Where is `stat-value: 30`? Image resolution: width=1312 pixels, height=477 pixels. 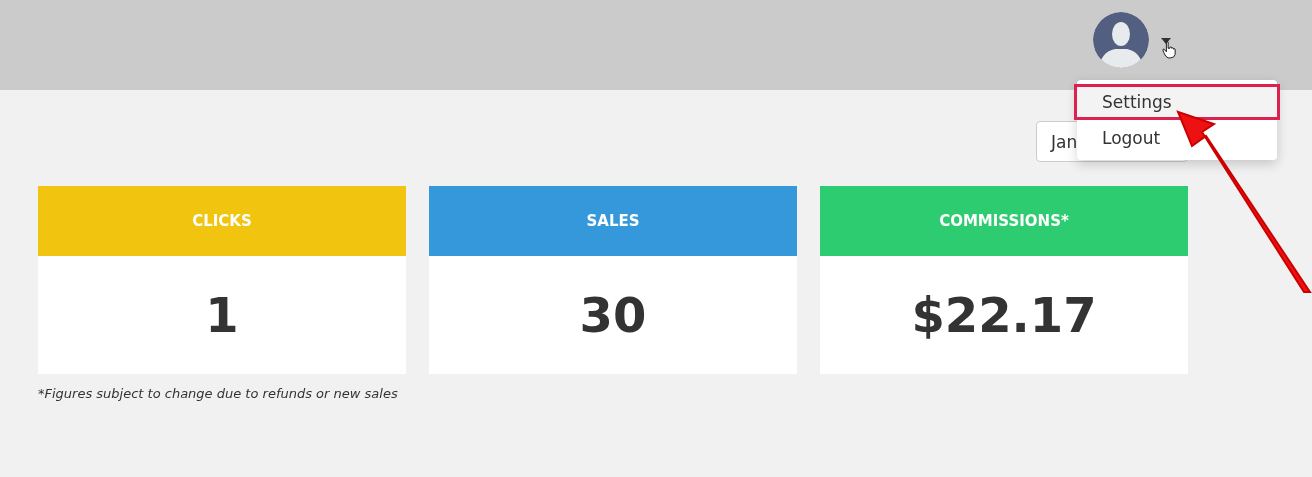
stat-value: 30 is located at coordinates (613, 315).